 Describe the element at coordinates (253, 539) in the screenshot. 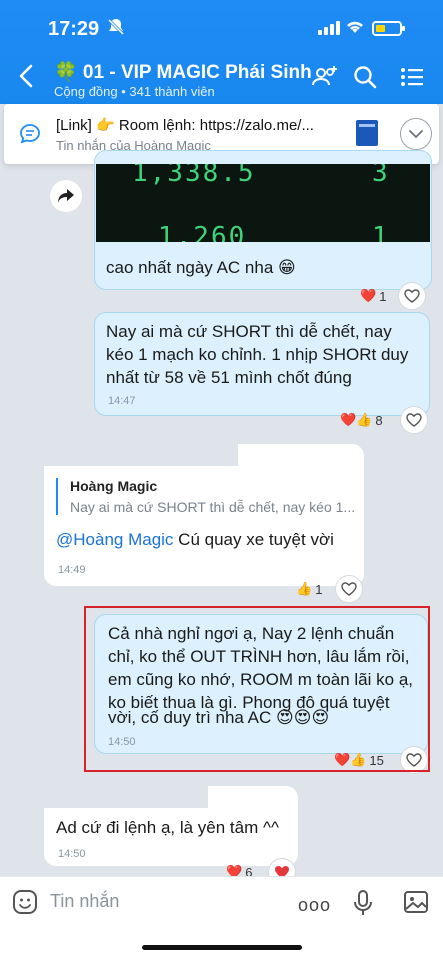

I see `message-body: Cú quay xe tuyệt vời` at that location.